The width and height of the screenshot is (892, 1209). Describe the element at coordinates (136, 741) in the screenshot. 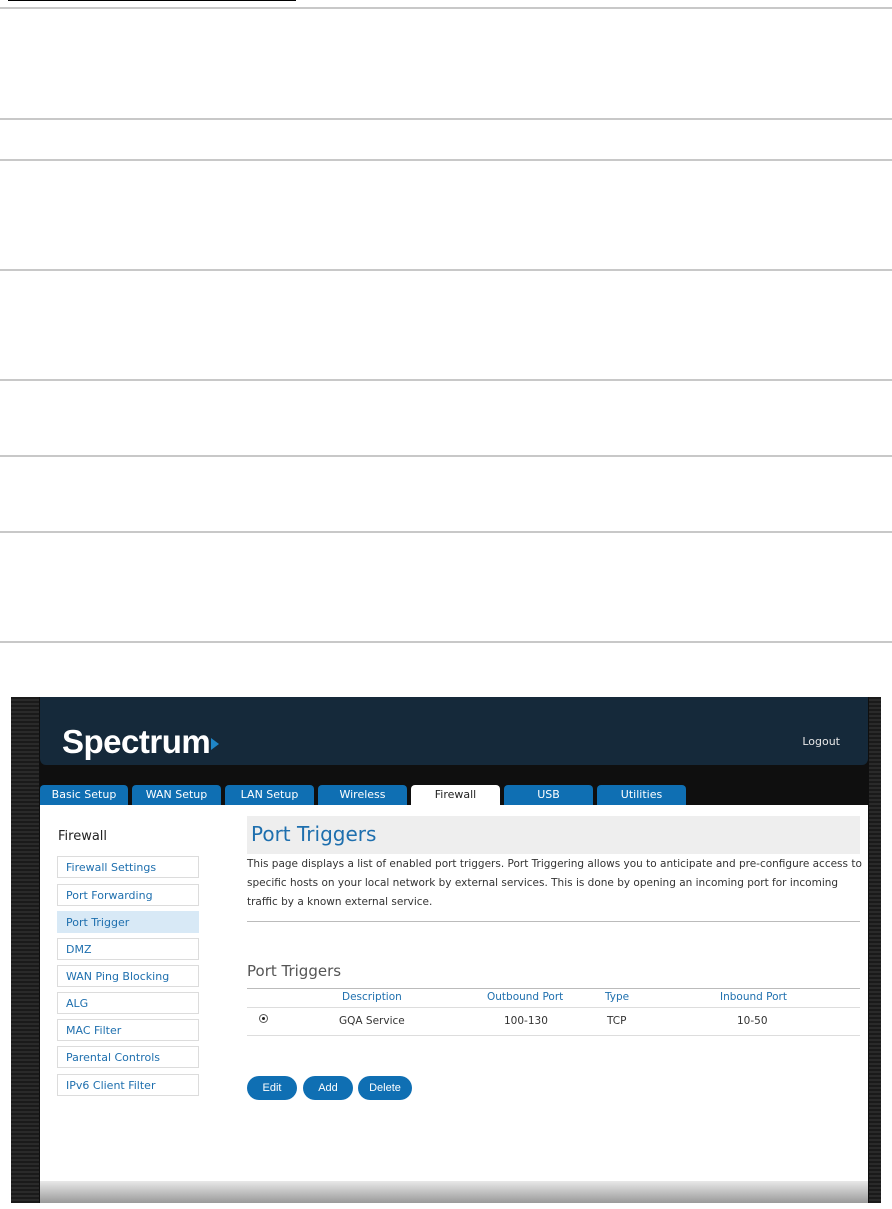

I see `brand-name: Spectrum` at that location.